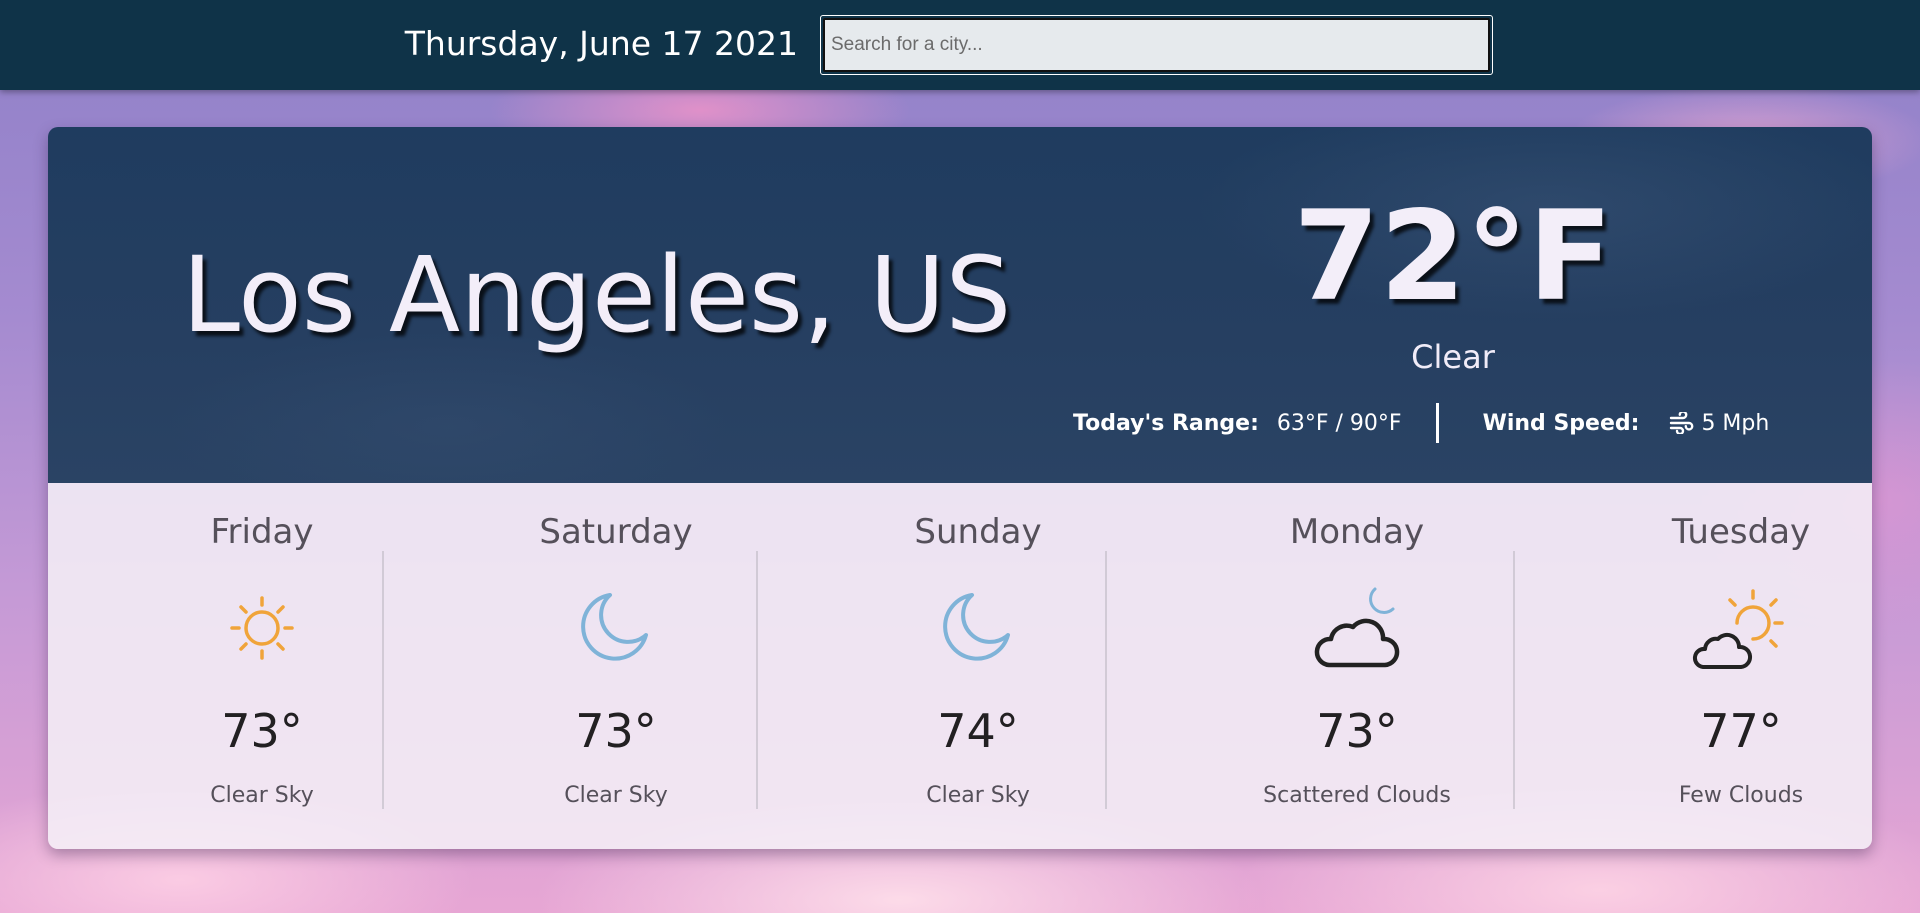 This screenshot has height=913, width=1920. What do you see at coordinates (601, 43) in the screenshot?
I see `current-date: Thursday, June 17 2021` at bounding box center [601, 43].